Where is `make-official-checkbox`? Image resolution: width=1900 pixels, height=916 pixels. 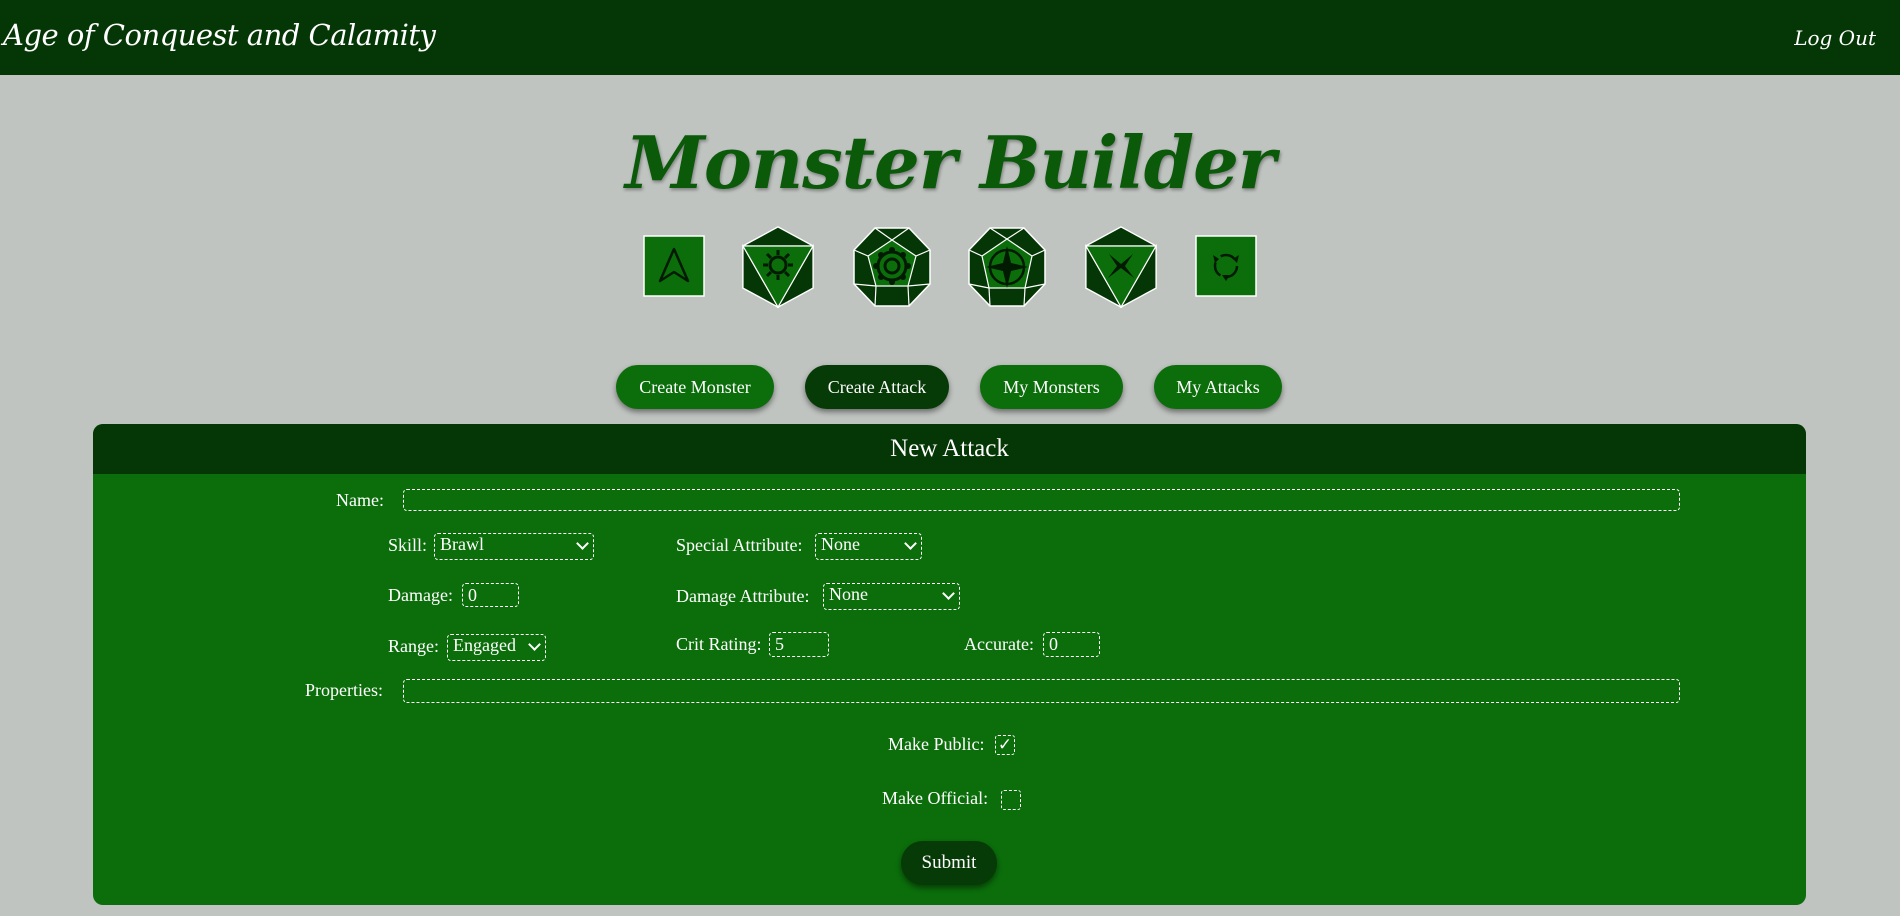
make-official-checkbox is located at coordinates (1011, 800).